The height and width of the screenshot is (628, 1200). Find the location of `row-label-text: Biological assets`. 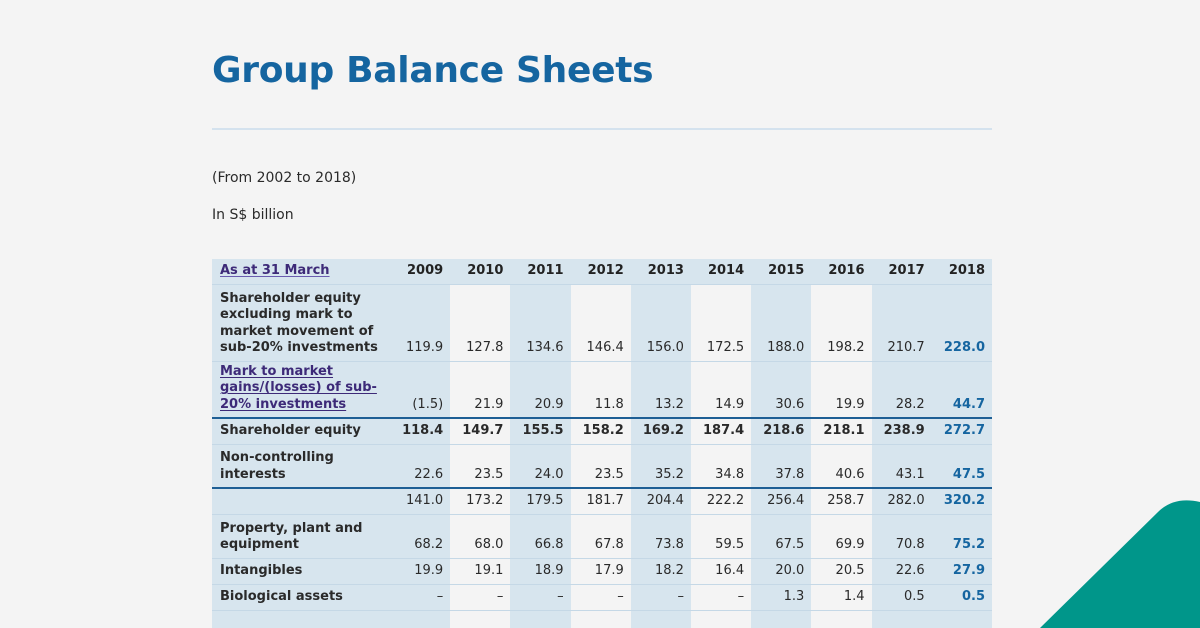

row-label-text: Biological assets is located at coordinates (281, 596).